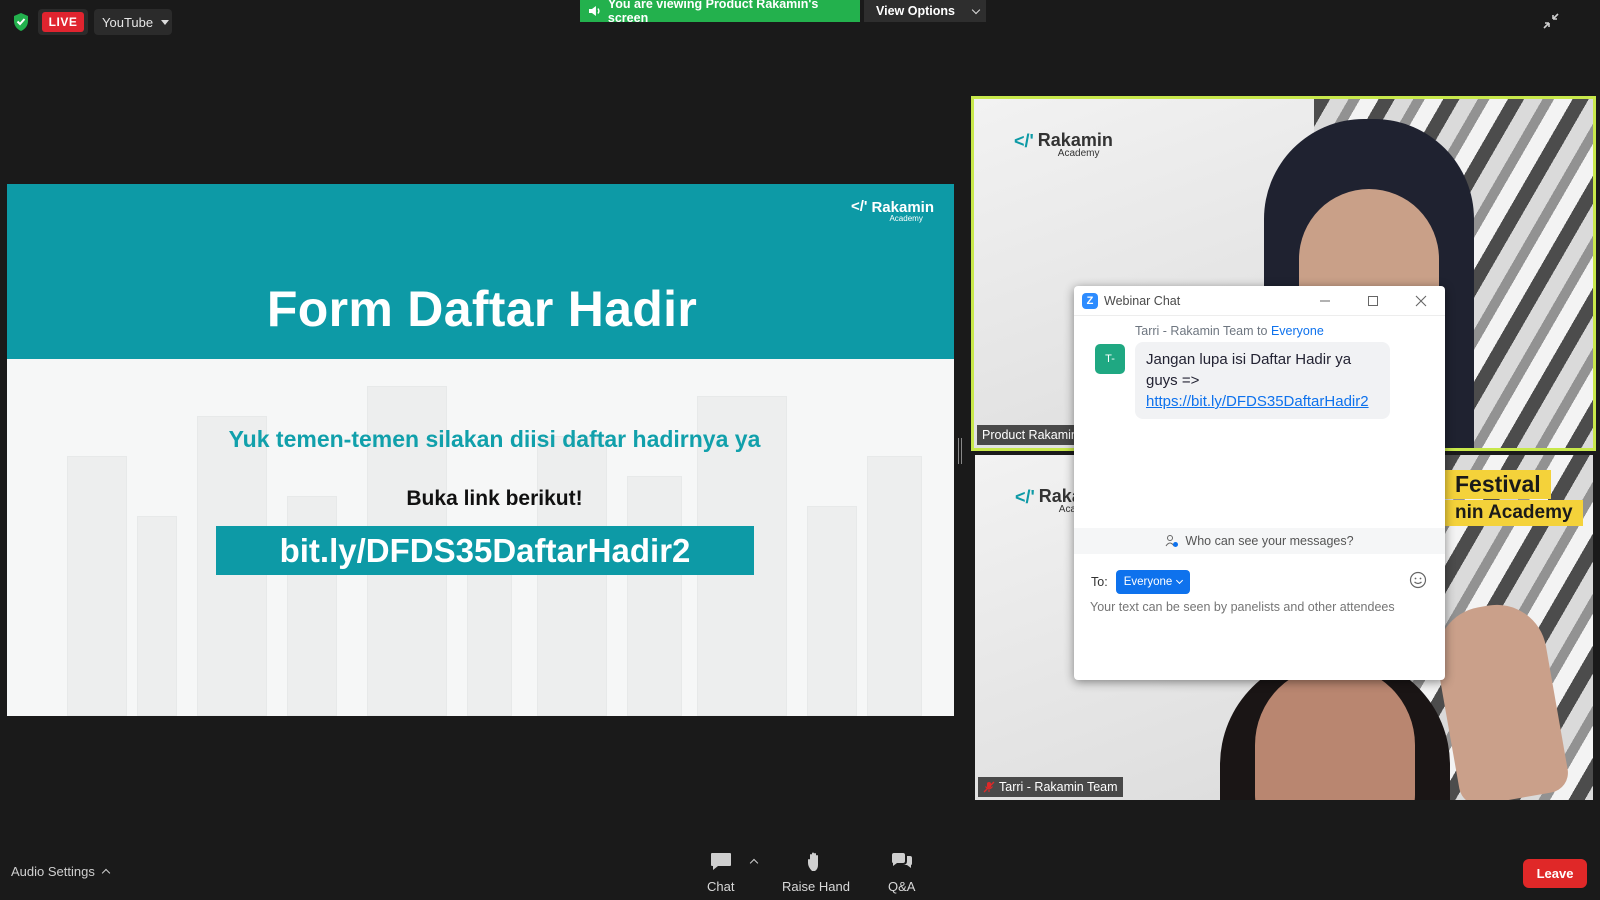 This screenshot has width=1600, height=900. Describe the element at coordinates (1110, 359) in the screenshot. I see `sender-avatar: T-` at that location.